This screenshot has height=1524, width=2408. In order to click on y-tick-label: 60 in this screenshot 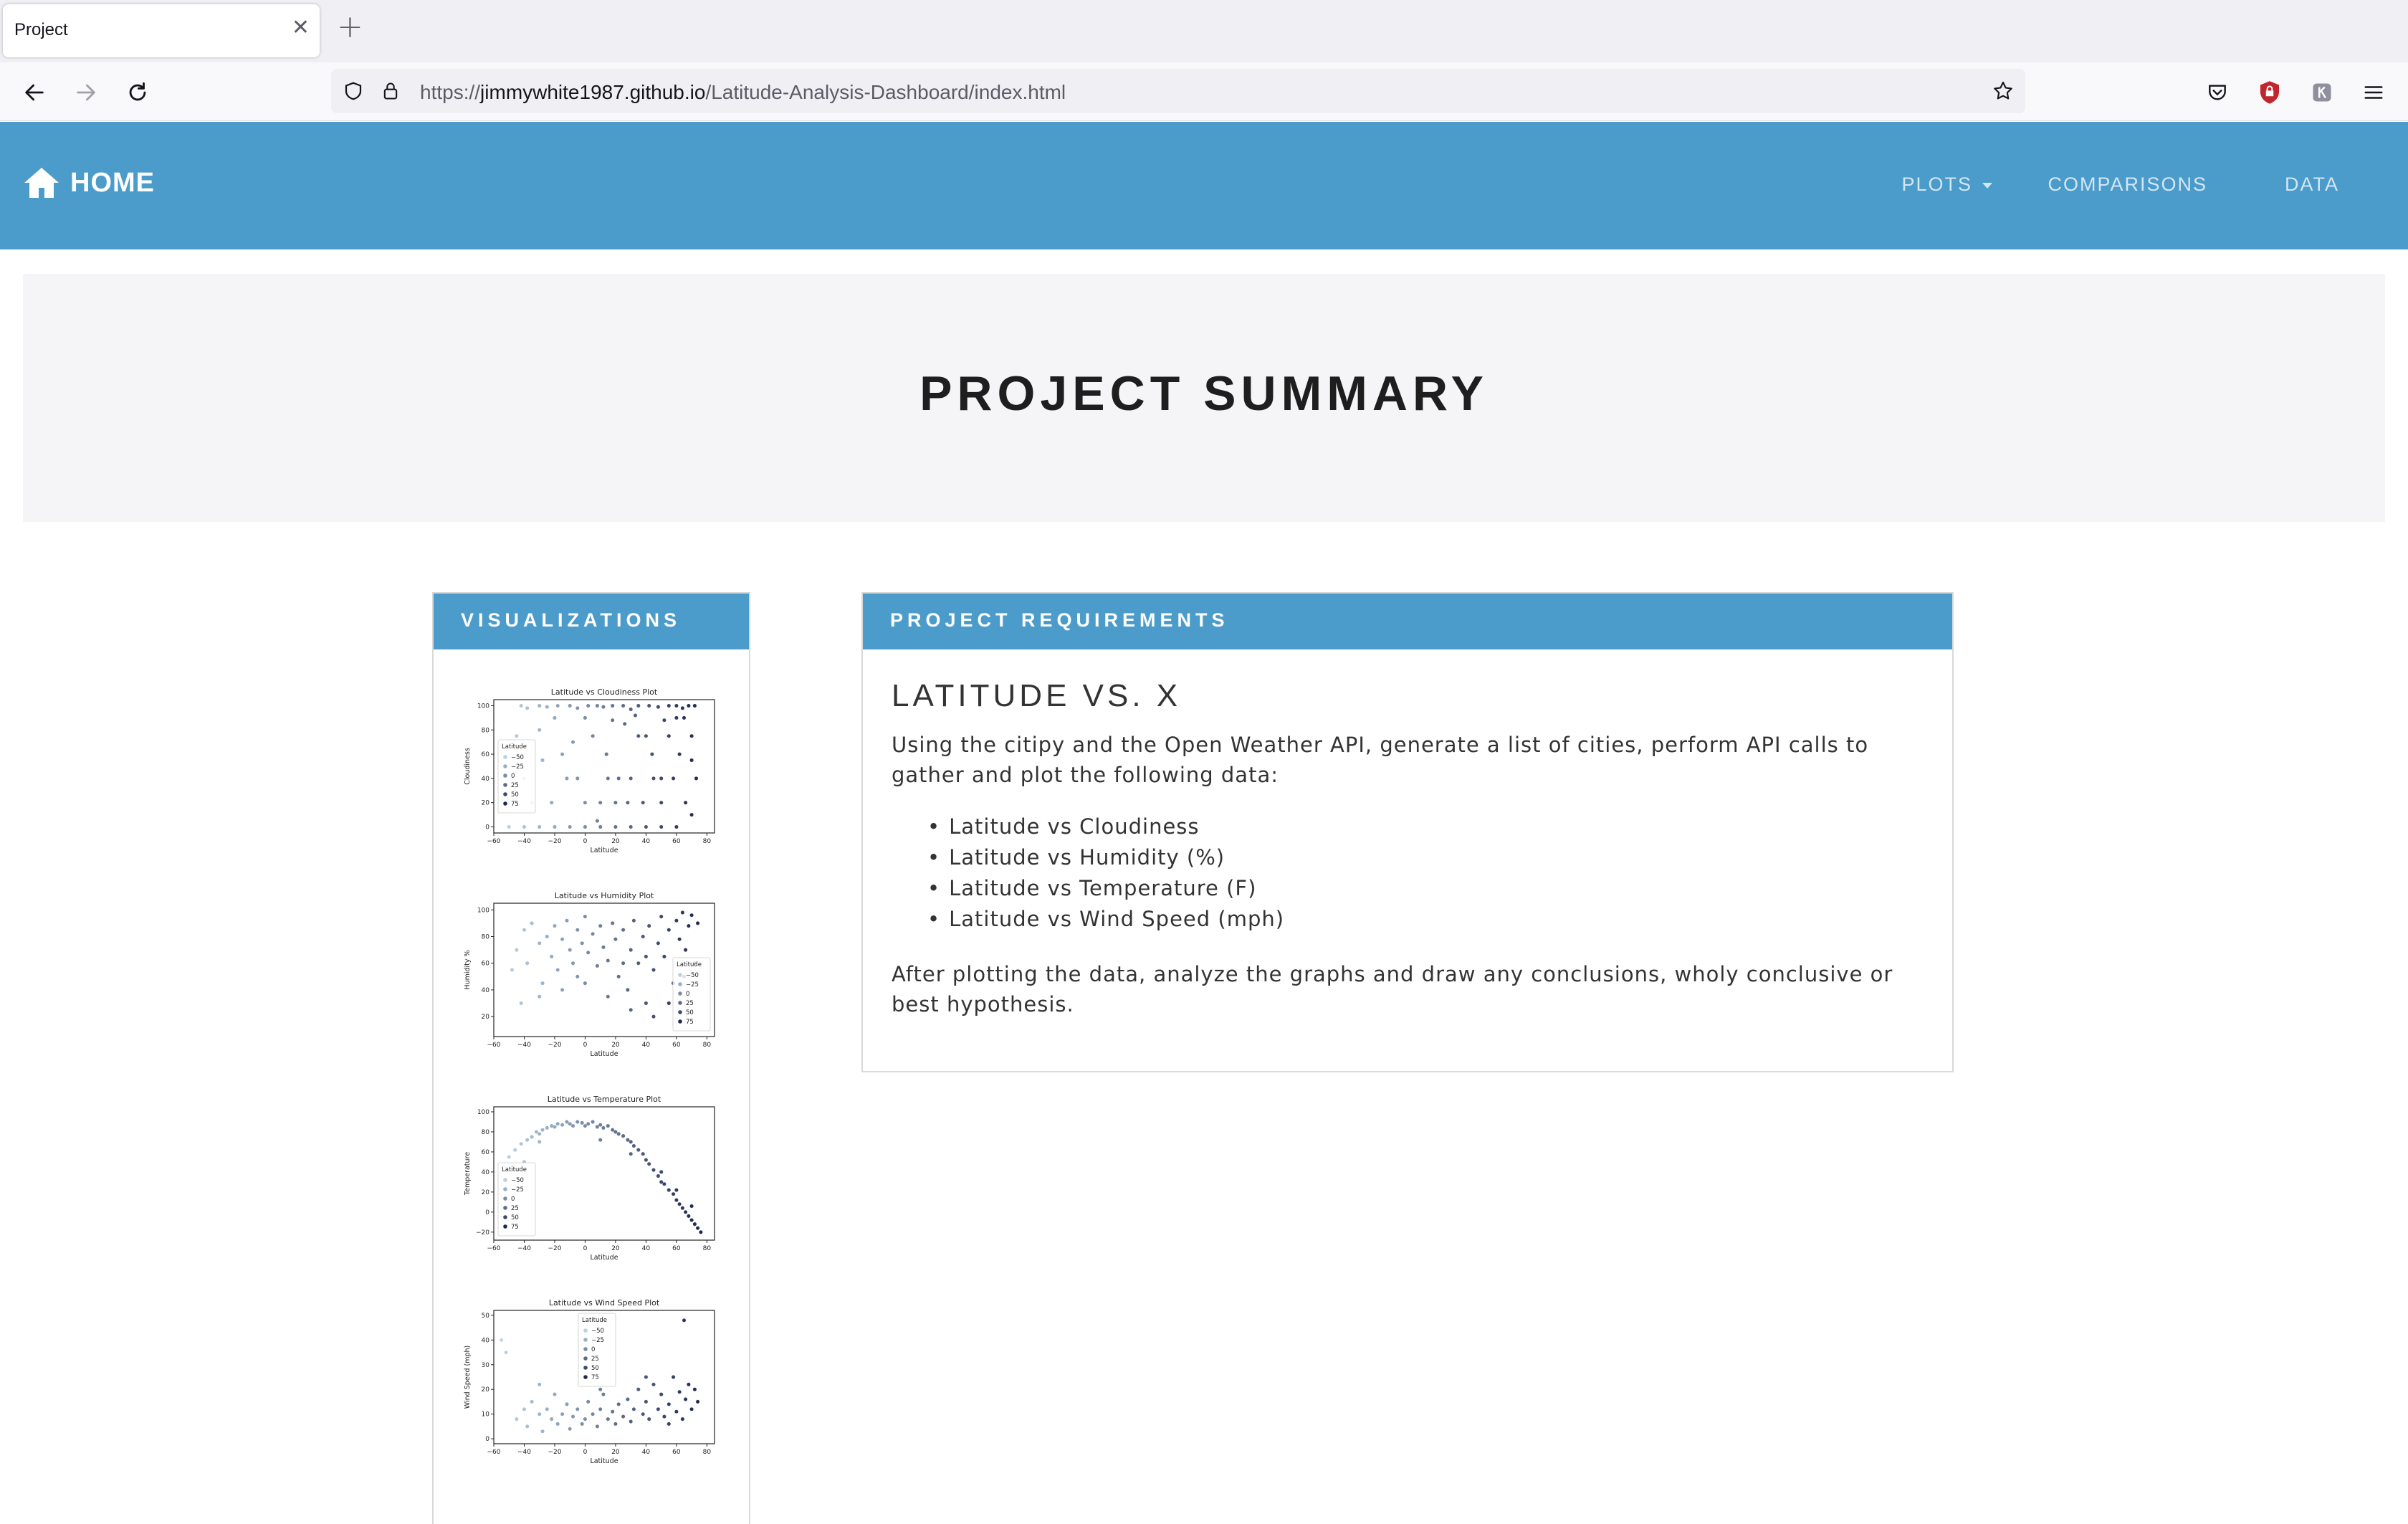, I will do `click(486, 754)`.